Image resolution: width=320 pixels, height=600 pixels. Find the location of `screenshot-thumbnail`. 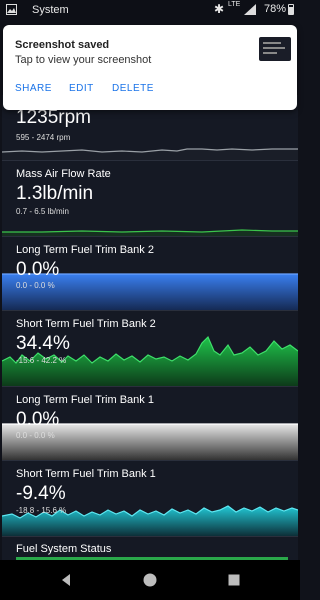

screenshot-thumbnail is located at coordinates (275, 49).